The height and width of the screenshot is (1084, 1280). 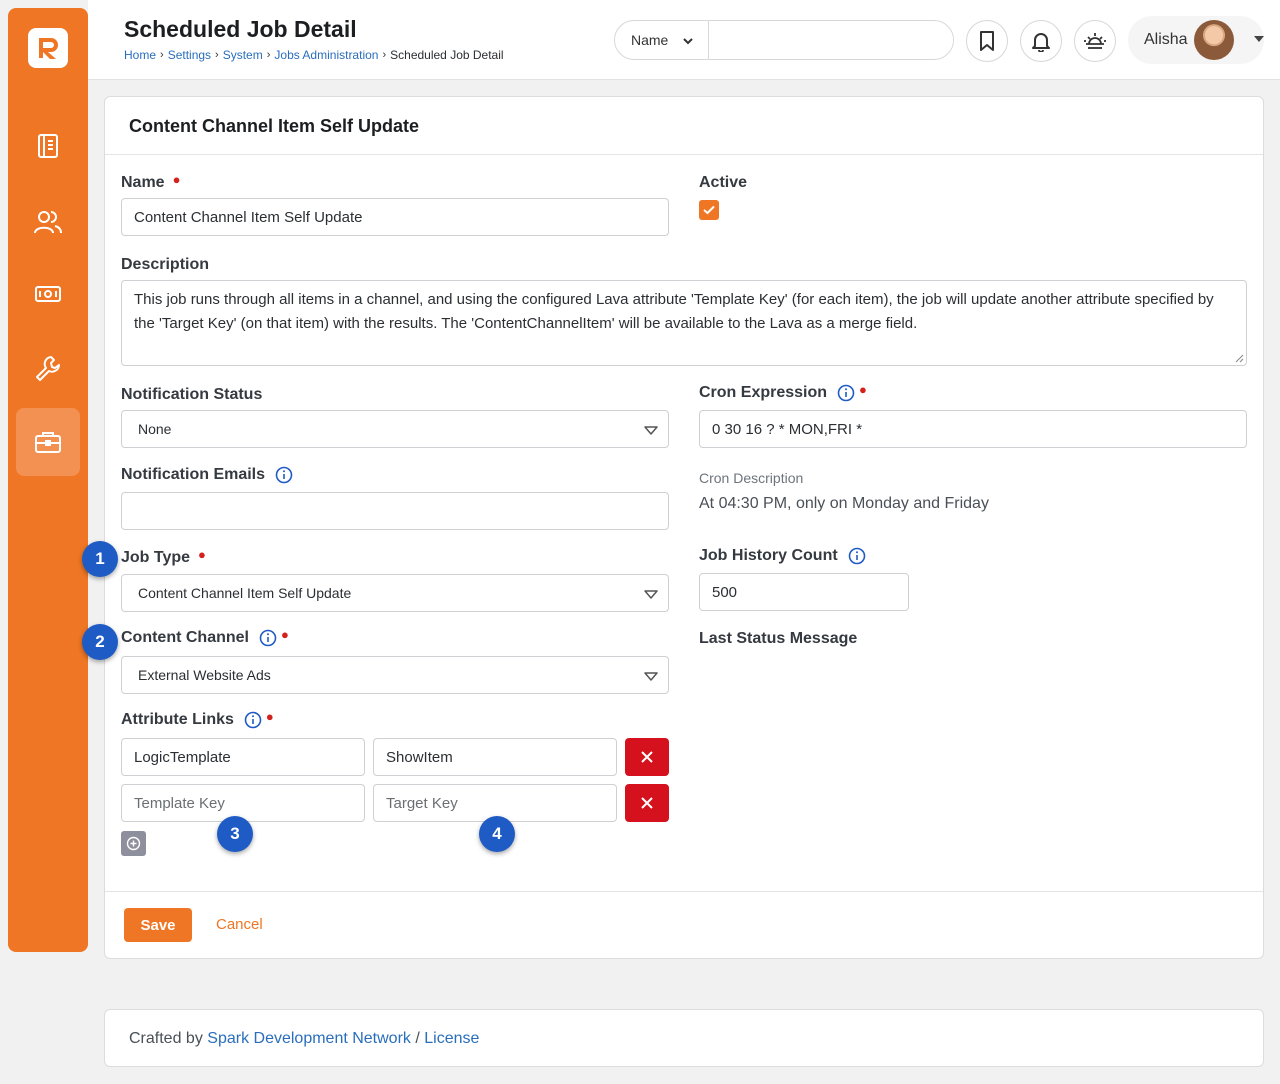 I want to click on name-field: Content Channel Item Self Update, so click(x=395, y=217).